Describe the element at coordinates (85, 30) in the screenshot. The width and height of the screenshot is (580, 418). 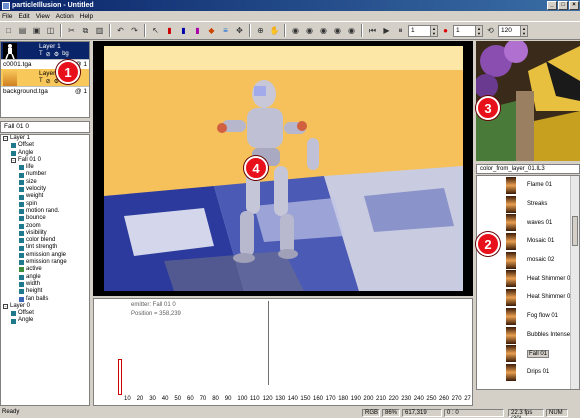
I see `copy-icon: ⧉` at that location.